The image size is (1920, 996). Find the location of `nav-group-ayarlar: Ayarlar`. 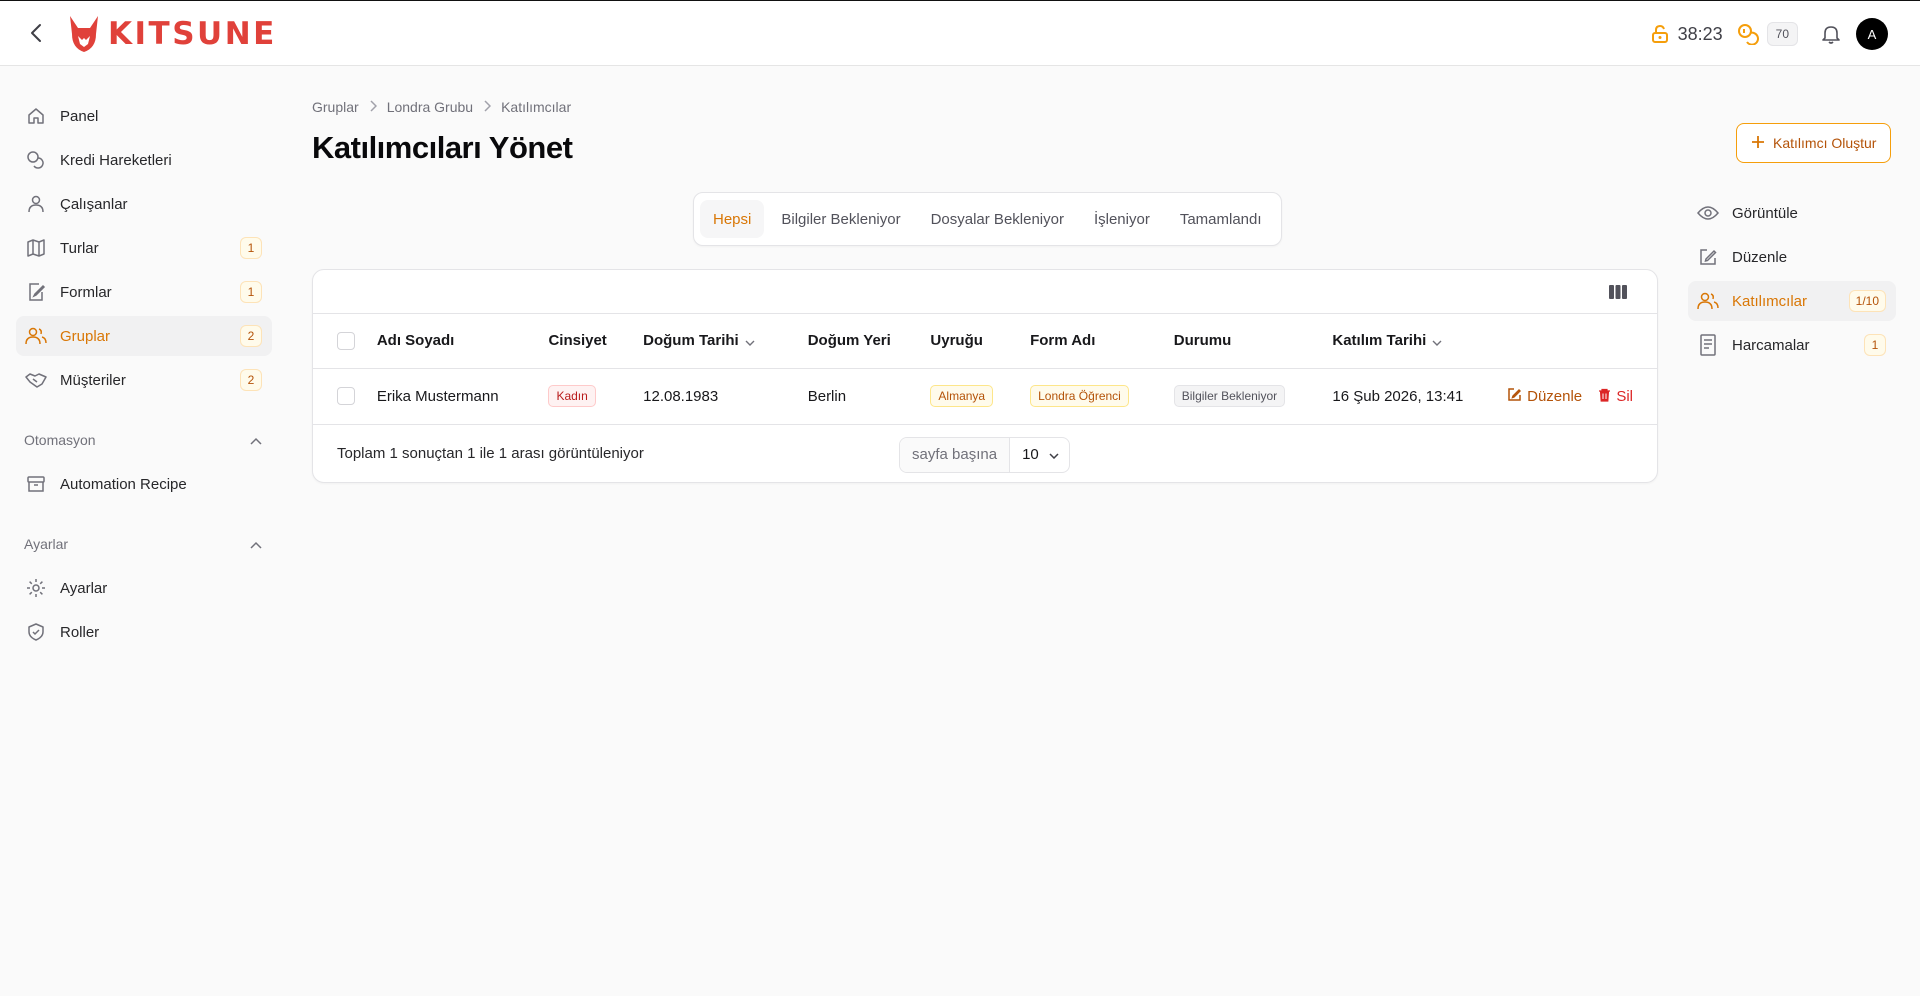

nav-group-ayarlar: Ayarlar is located at coordinates (144, 544).